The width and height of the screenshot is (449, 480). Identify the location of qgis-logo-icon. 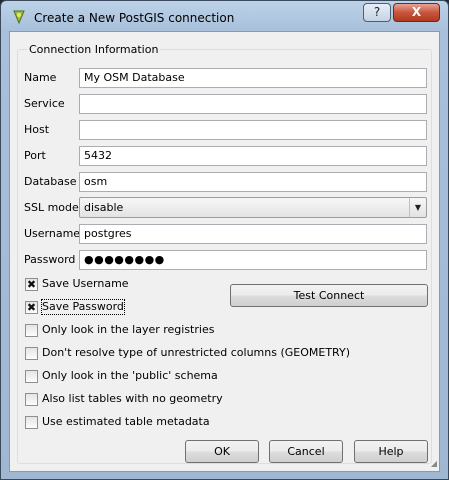
(19, 17).